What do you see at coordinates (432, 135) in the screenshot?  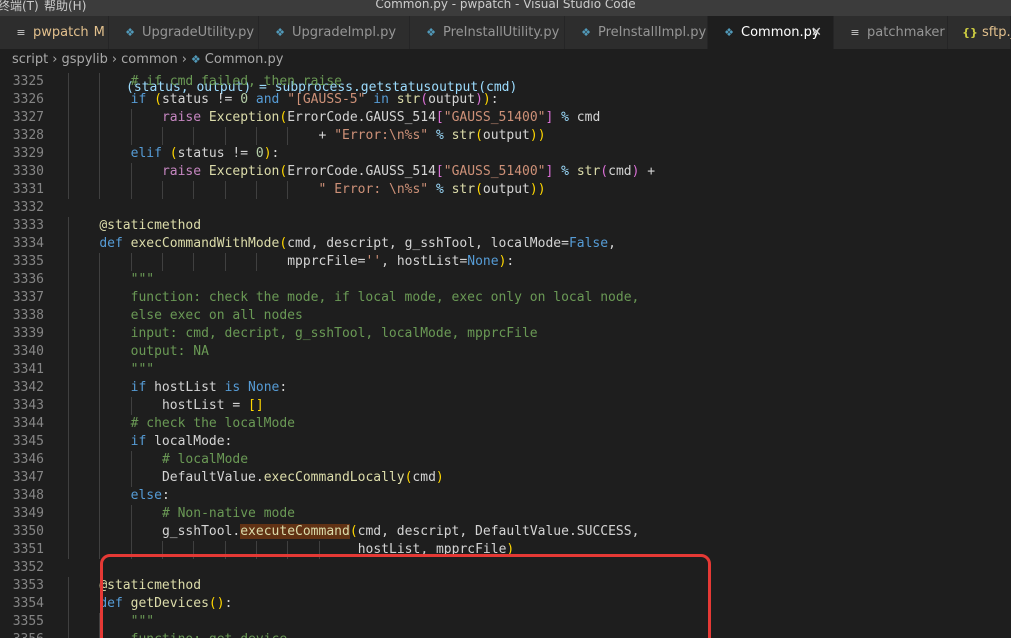 I see `code-text: + "Error:\n%s" % str(output))` at bounding box center [432, 135].